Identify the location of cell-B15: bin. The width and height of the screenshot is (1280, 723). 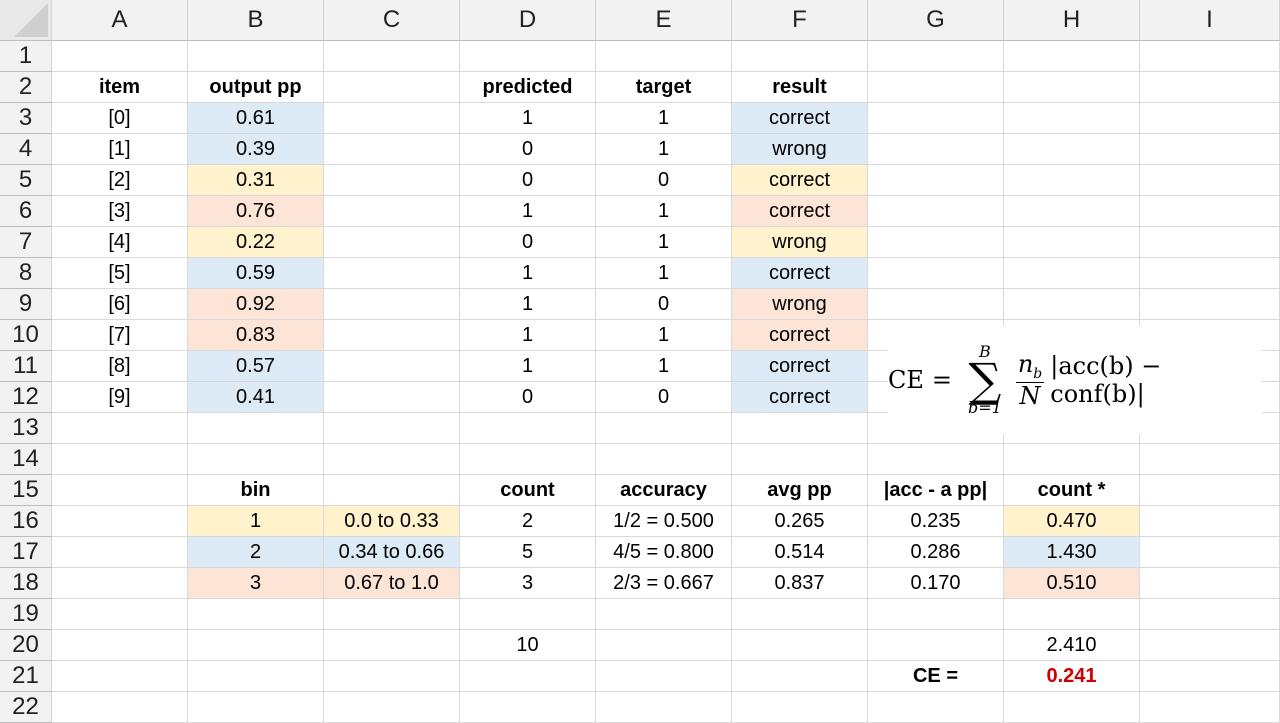
(256, 490).